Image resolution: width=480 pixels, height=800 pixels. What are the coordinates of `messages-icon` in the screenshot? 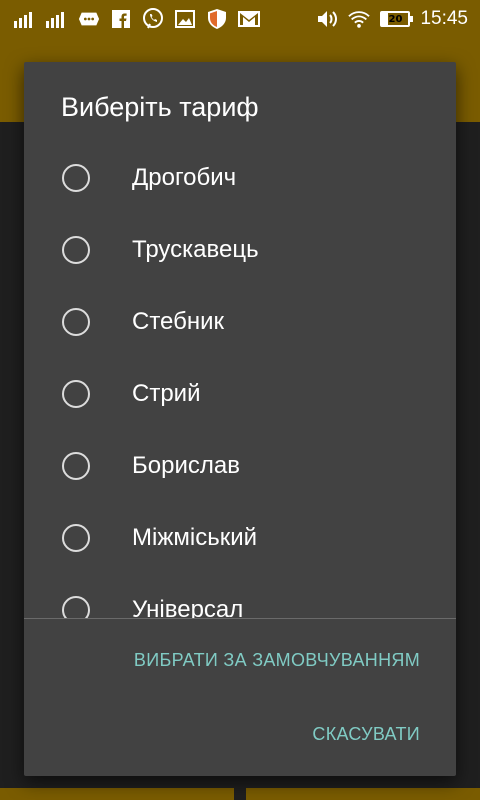 It's located at (89, 19).